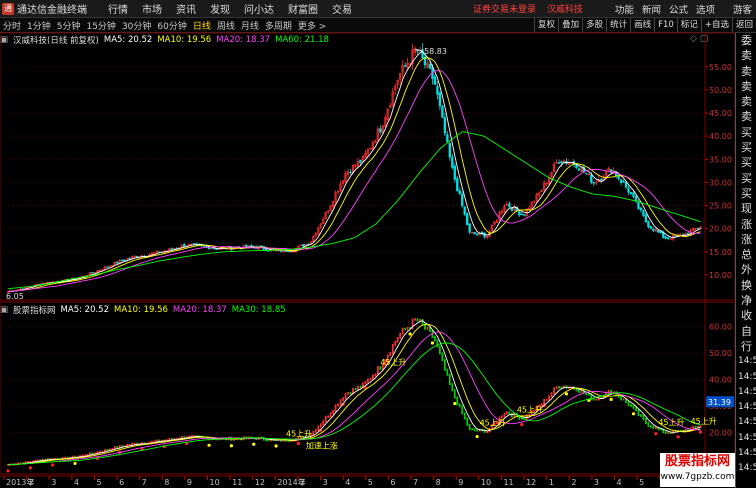  What do you see at coordinates (746, 147) in the screenshot?
I see `sidebar-item: 买二` at bounding box center [746, 147].